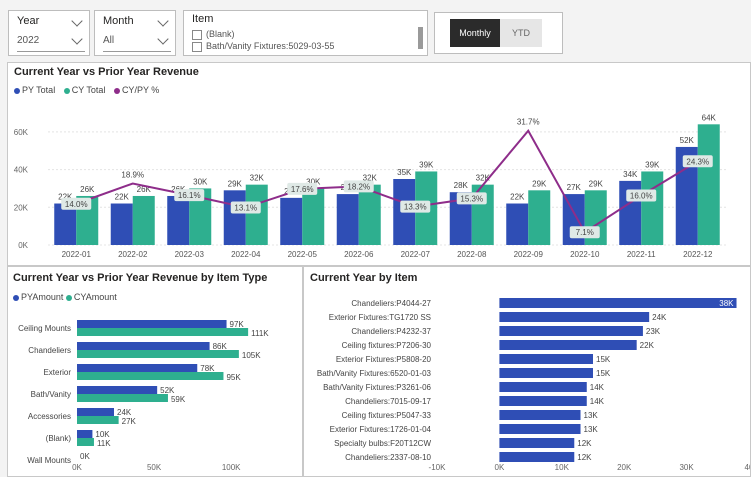 The width and height of the screenshot is (751, 477). Describe the element at coordinates (133, 254) in the screenshot. I see `x-tick-label: 2022-02` at that location.